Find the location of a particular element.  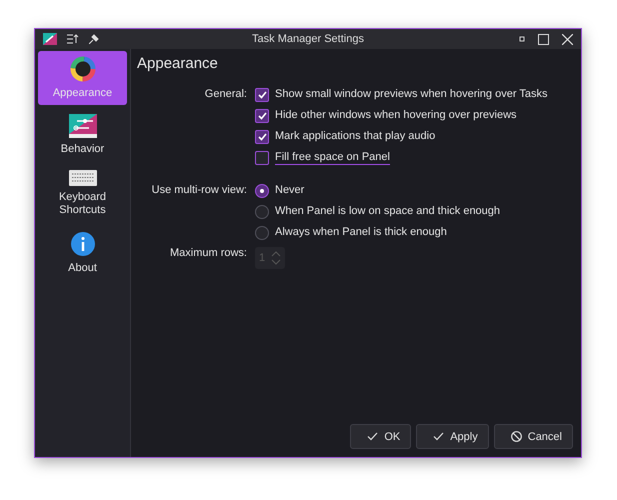

page-heading: Appearance is located at coordinates (178, 63).